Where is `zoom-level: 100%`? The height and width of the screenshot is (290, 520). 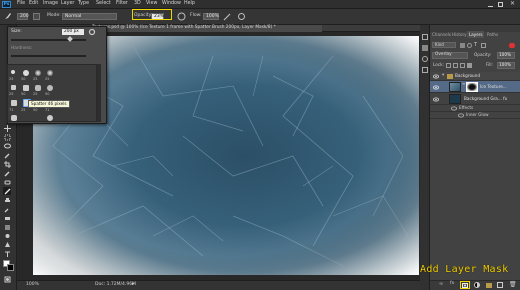 zoom-level: 100% is located at coordinates (32, 285).